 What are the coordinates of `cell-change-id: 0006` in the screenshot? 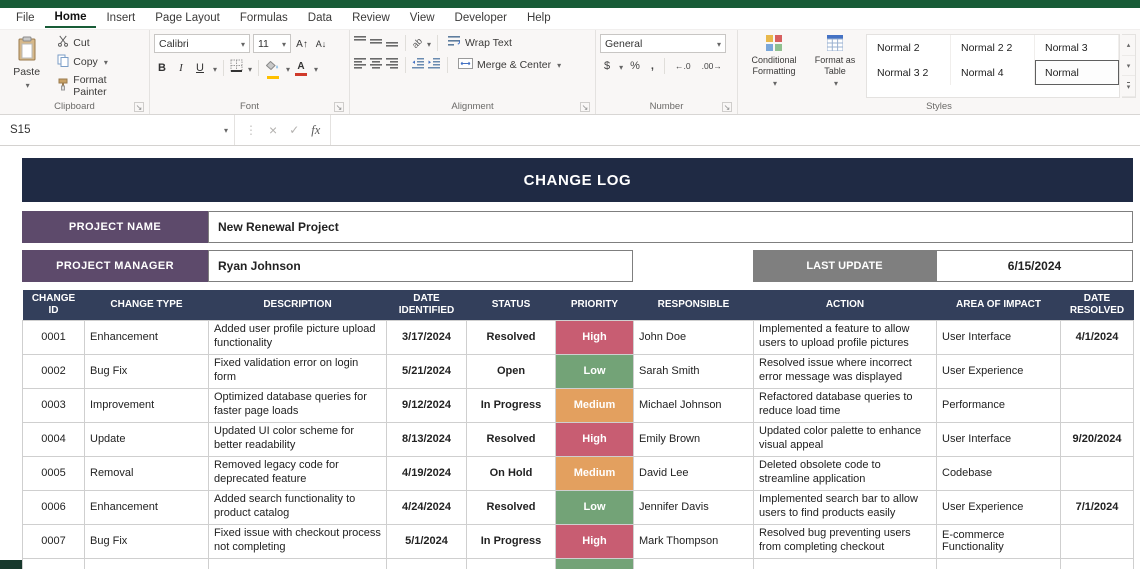 It's located at (53, 507).